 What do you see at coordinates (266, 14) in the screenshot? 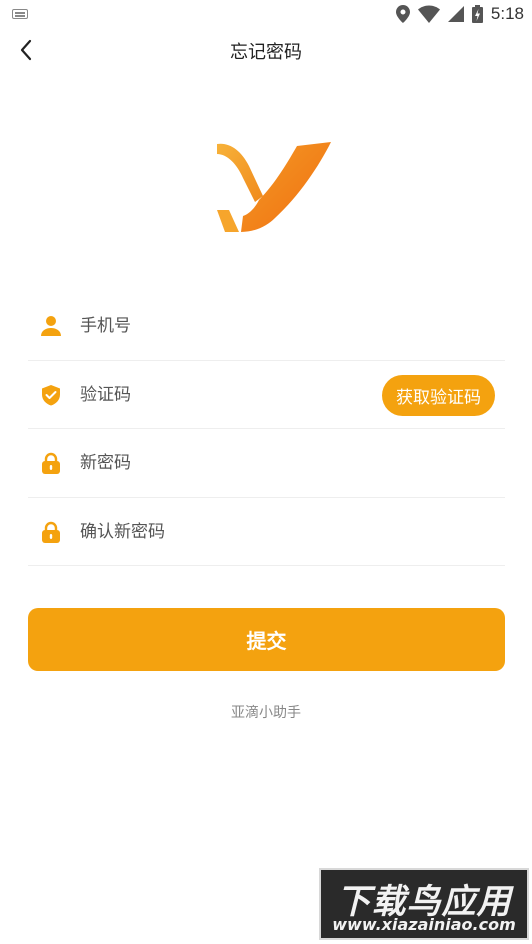
I see `status-bar: 5:18` at bounding box center [266, 14].